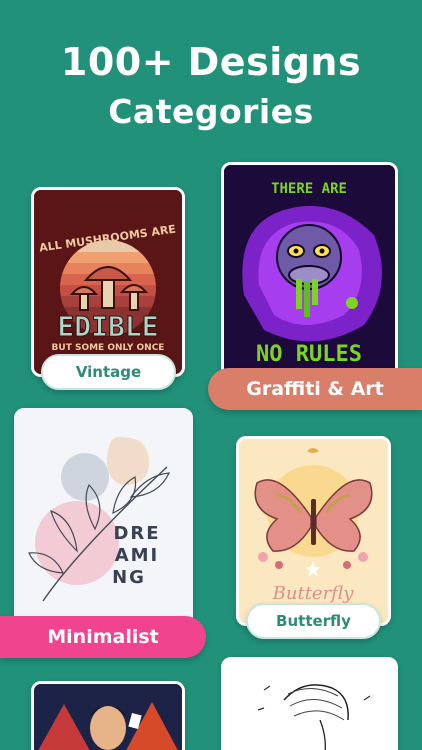 This screenshot has width=422, height=750. I want to click on butterfly-artwork: Butterfly, so click(313, 531).